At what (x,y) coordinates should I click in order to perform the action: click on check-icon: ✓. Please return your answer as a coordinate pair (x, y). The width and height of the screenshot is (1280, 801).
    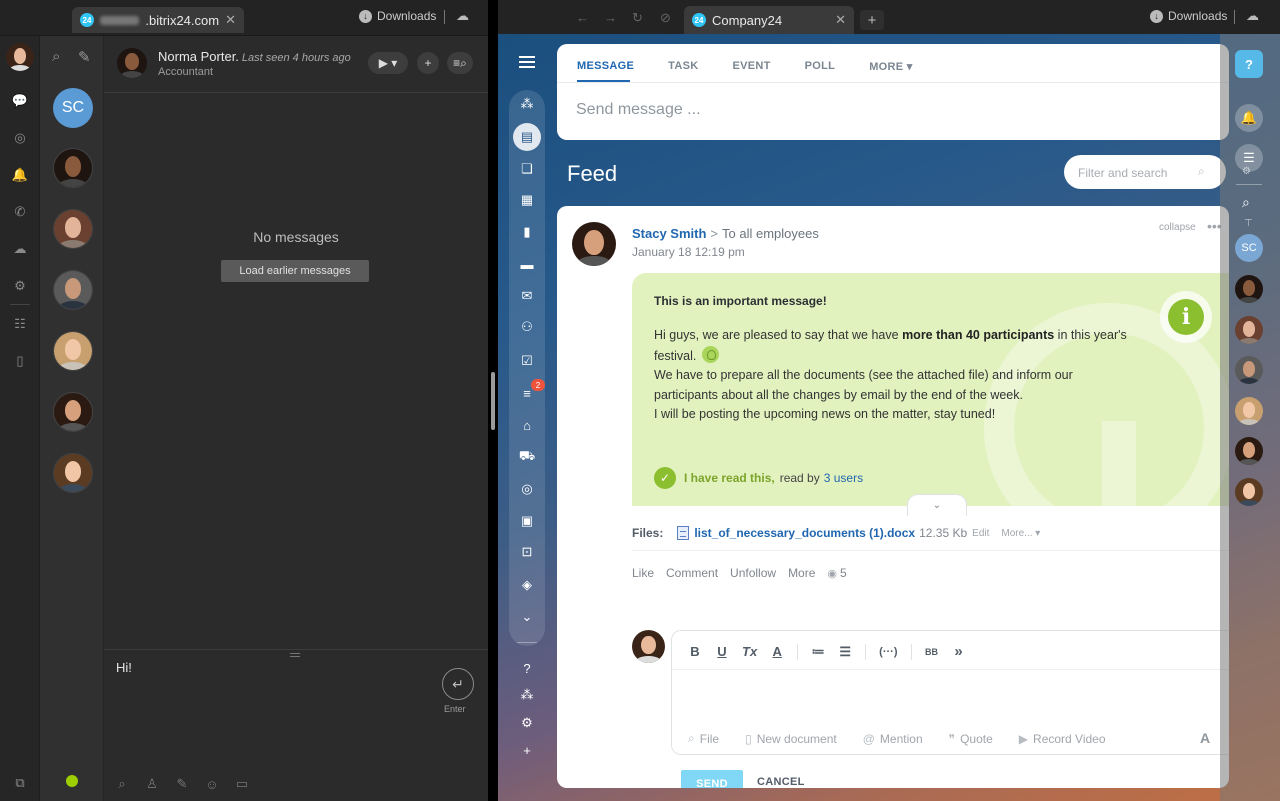
    Looking at the image, I should click on (665, 478).